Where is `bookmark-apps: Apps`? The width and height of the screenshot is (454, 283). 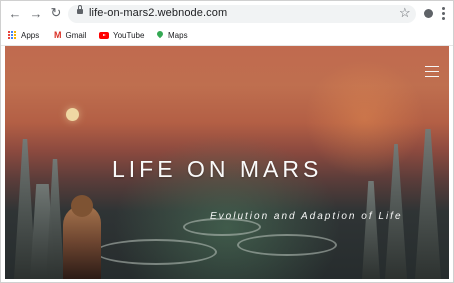
bookmark-apps: Apps is located at coordinates (23, 35).